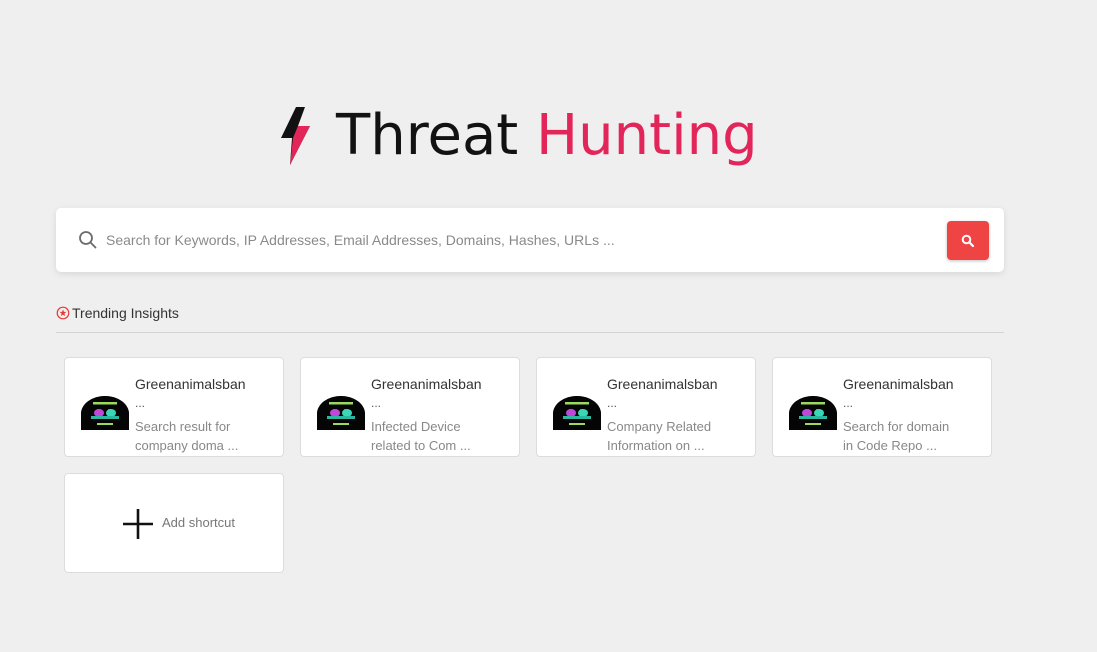 This screenshot has height=652, width=1097. Describe the element at coordinates (896, 426) in the screenshot. I see `card-description-line: Search for domain` at that location.